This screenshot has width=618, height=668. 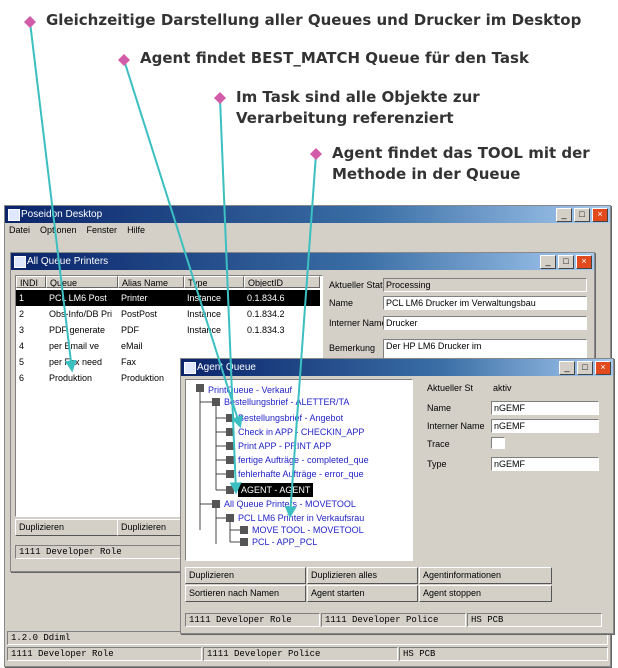 I want to click on col-header-alias: Alias Name, so click(x=151, y=282).